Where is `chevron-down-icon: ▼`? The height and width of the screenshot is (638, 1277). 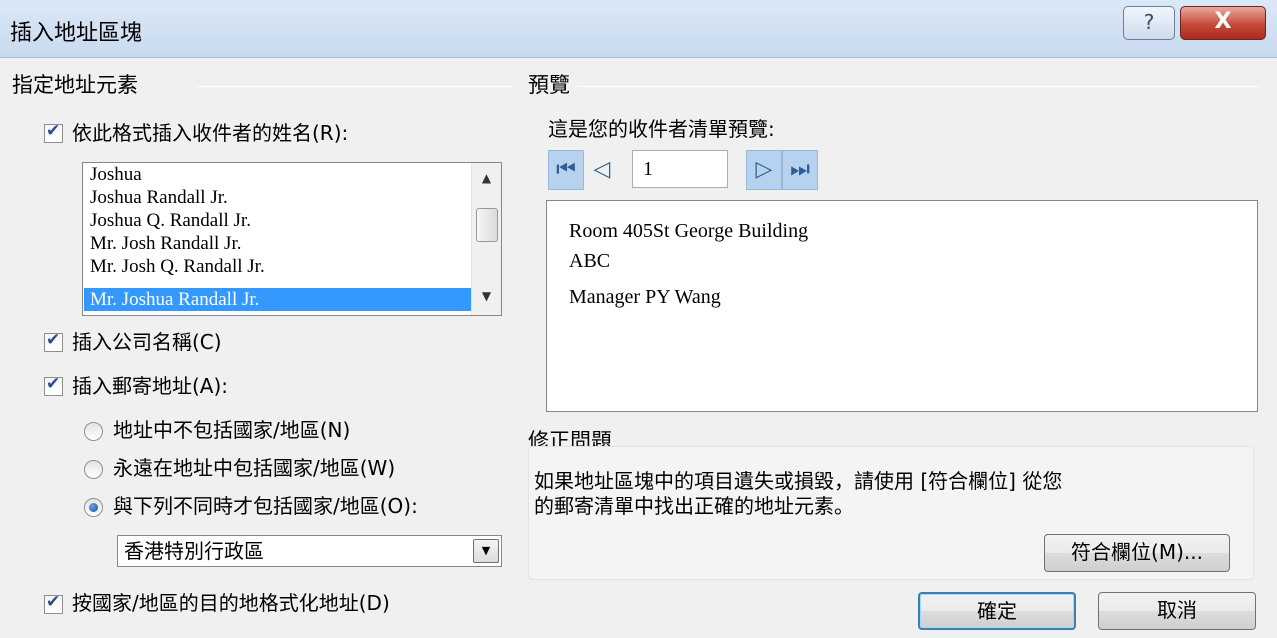
chevron-down-icon: ▼ is located at coordinates (486, 551).